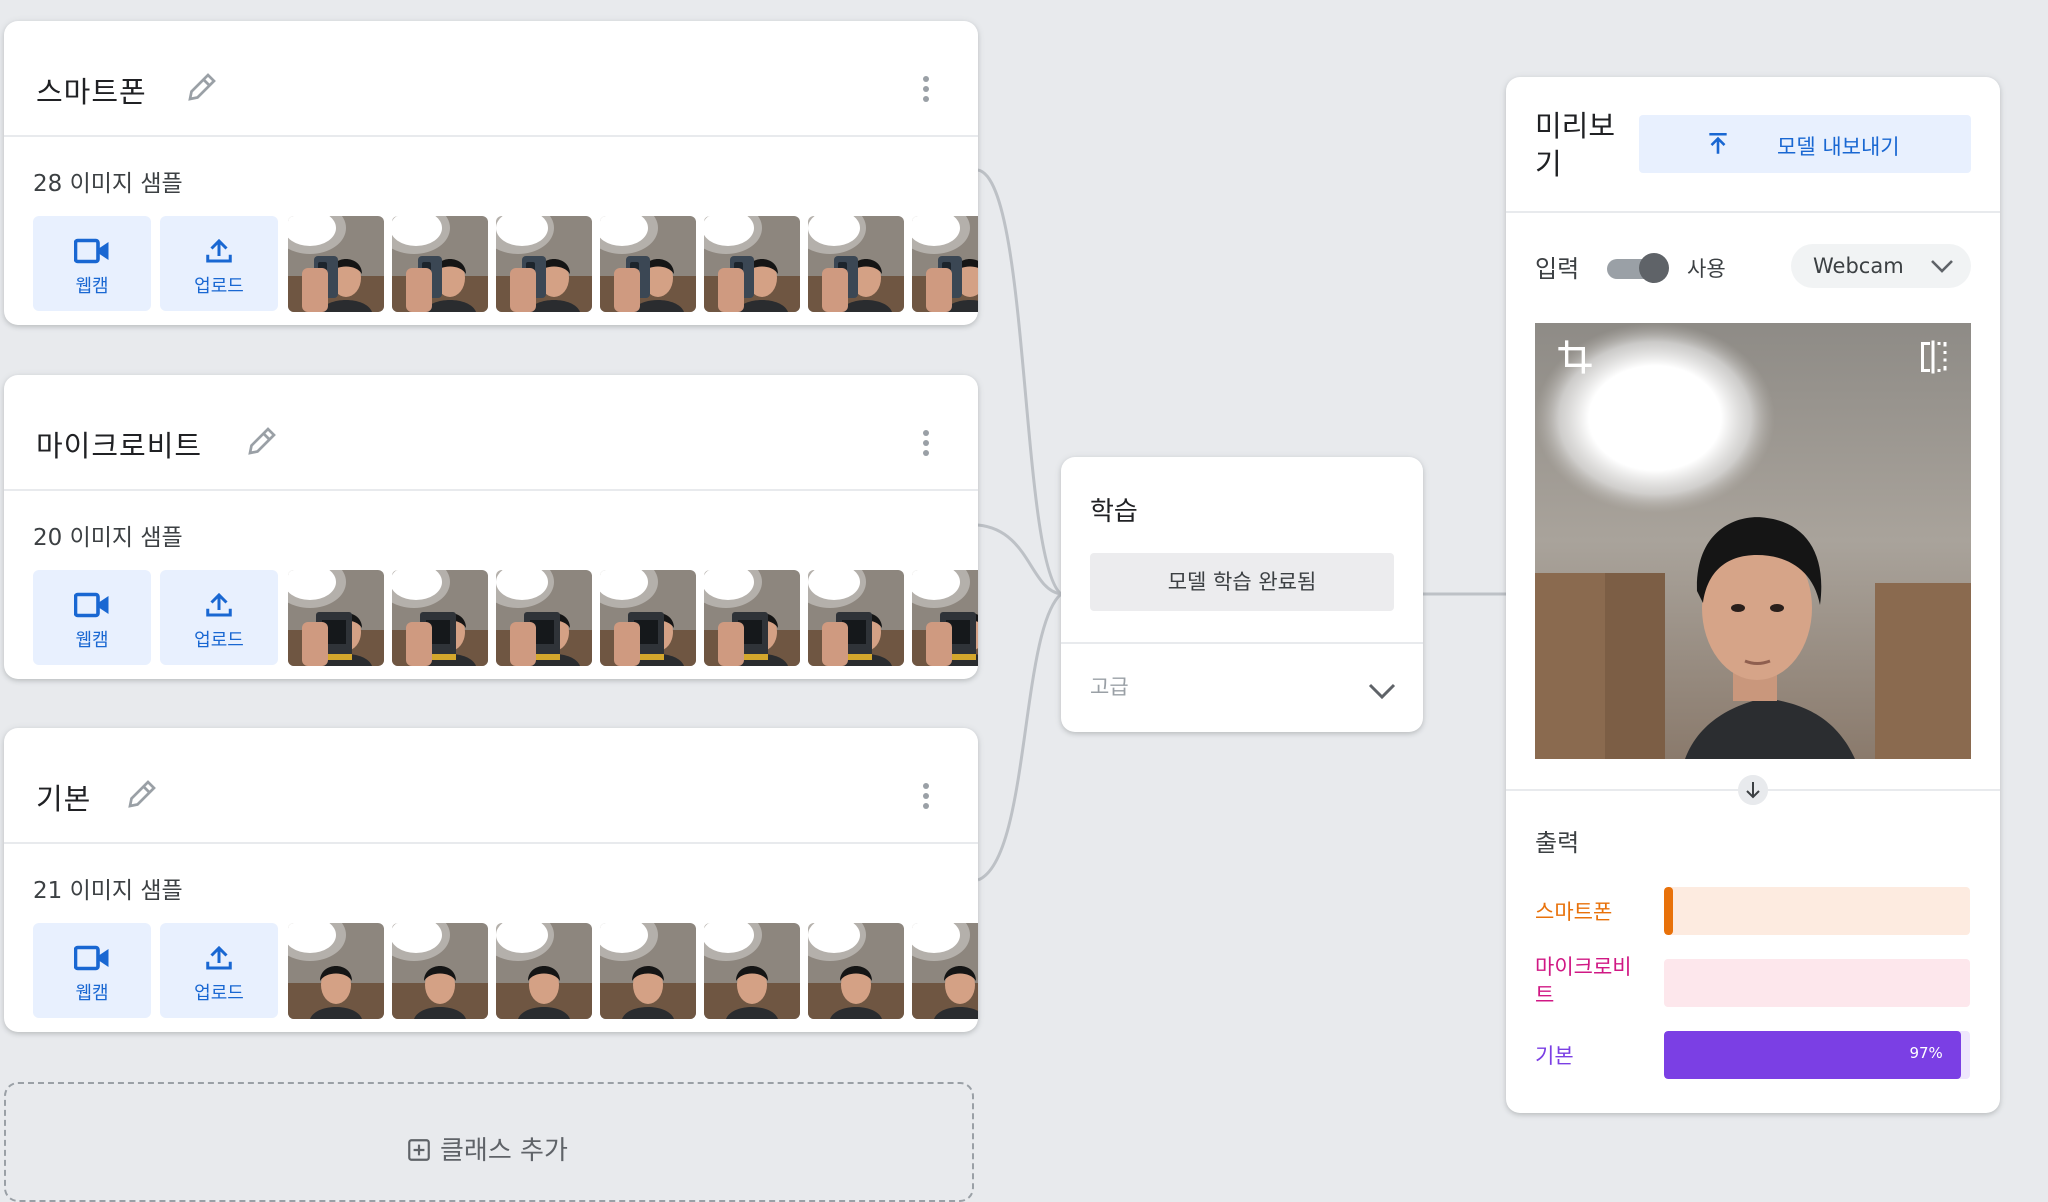  What do you see at coordinates (419, 1150) in the screenshot?
I see `add-box-icon` at bounding box center [419, 1150].